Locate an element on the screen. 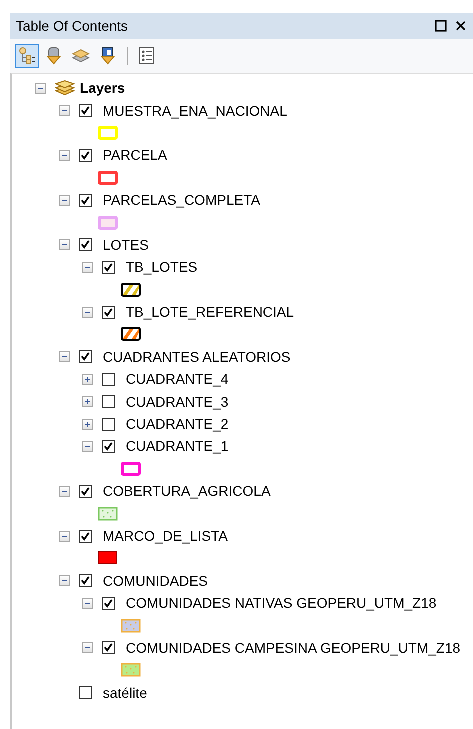 The width and height of the screenshot is (473, 729). database-icon is located at coordinates (54, 56).